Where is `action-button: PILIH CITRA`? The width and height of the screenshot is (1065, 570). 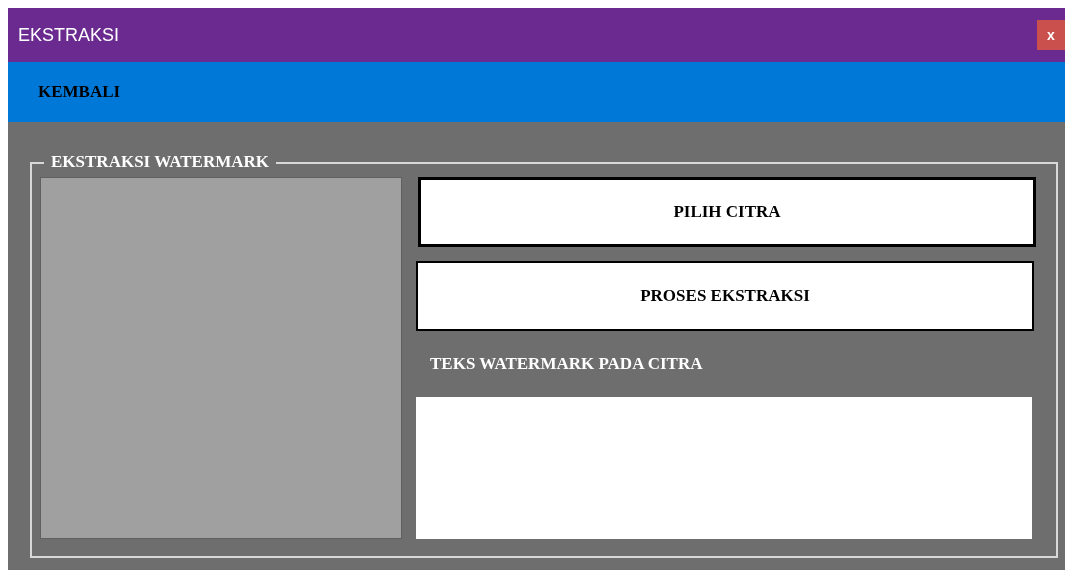 action-button: PILIH CITRA is located at coordinates (727, 212).